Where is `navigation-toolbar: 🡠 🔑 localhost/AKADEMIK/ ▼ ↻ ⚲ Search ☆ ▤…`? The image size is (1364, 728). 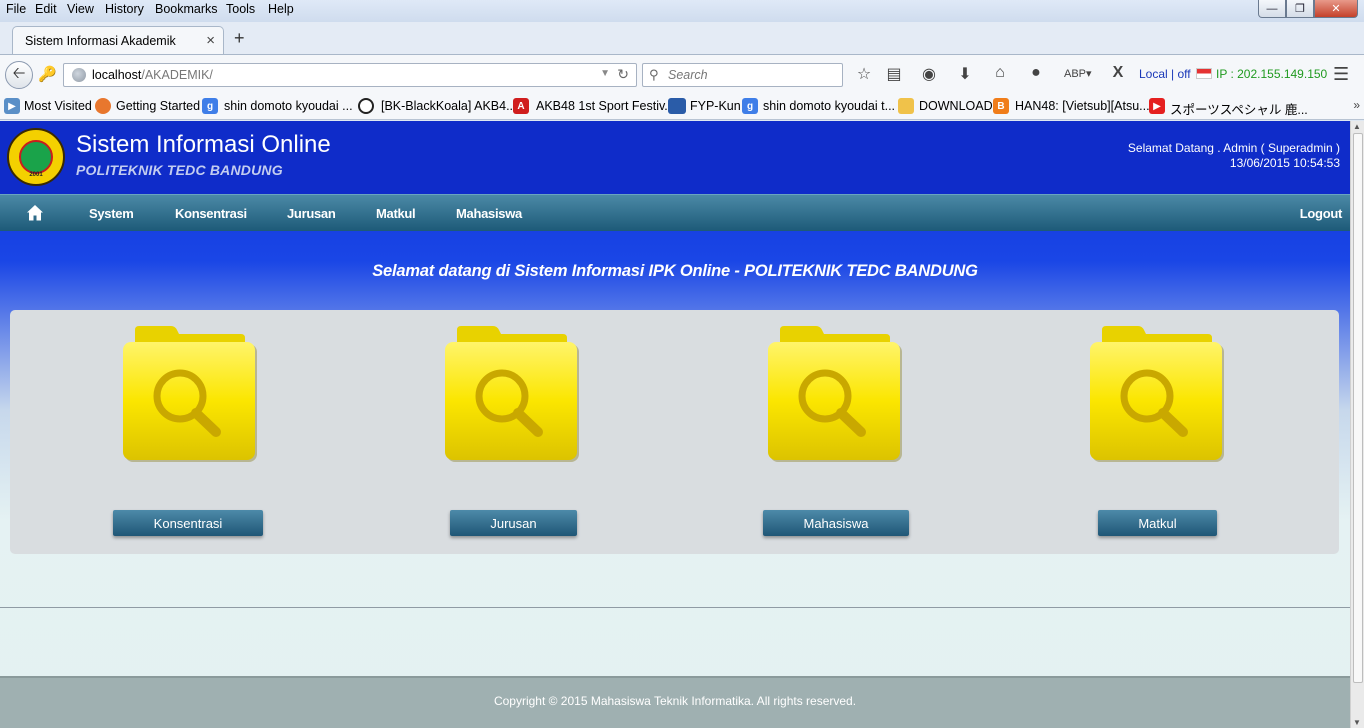
navigation-toolbar: 🡠 🔑 localhost/AKADEMIK/ ▼ ↻ ⚲ Search ☆ ▤… is located at coordinates (682, 73).